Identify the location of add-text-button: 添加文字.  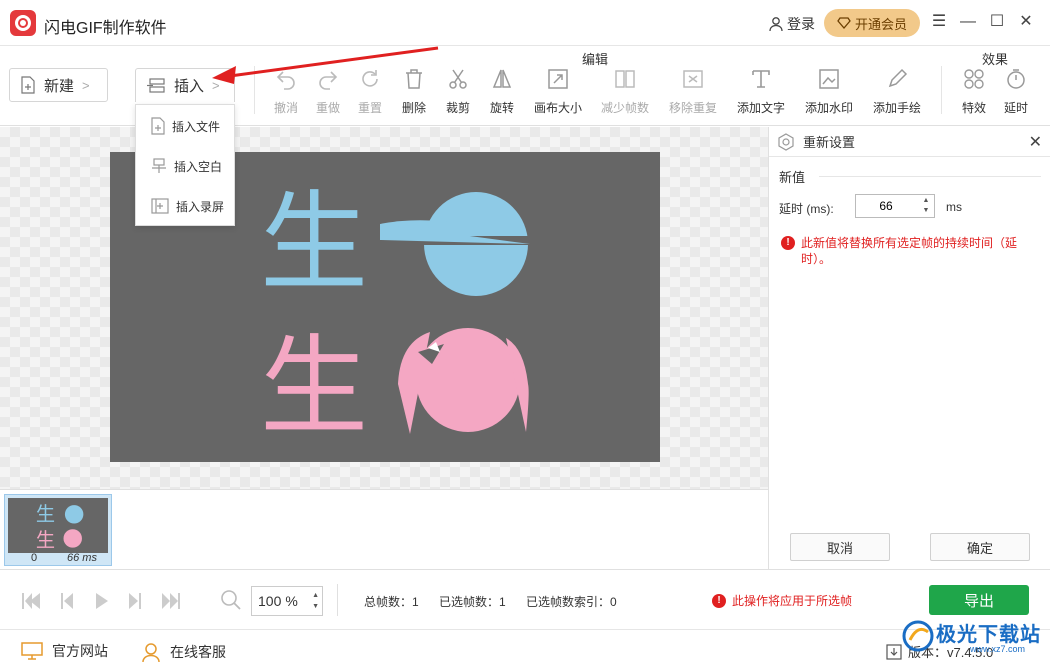
(761, 93).